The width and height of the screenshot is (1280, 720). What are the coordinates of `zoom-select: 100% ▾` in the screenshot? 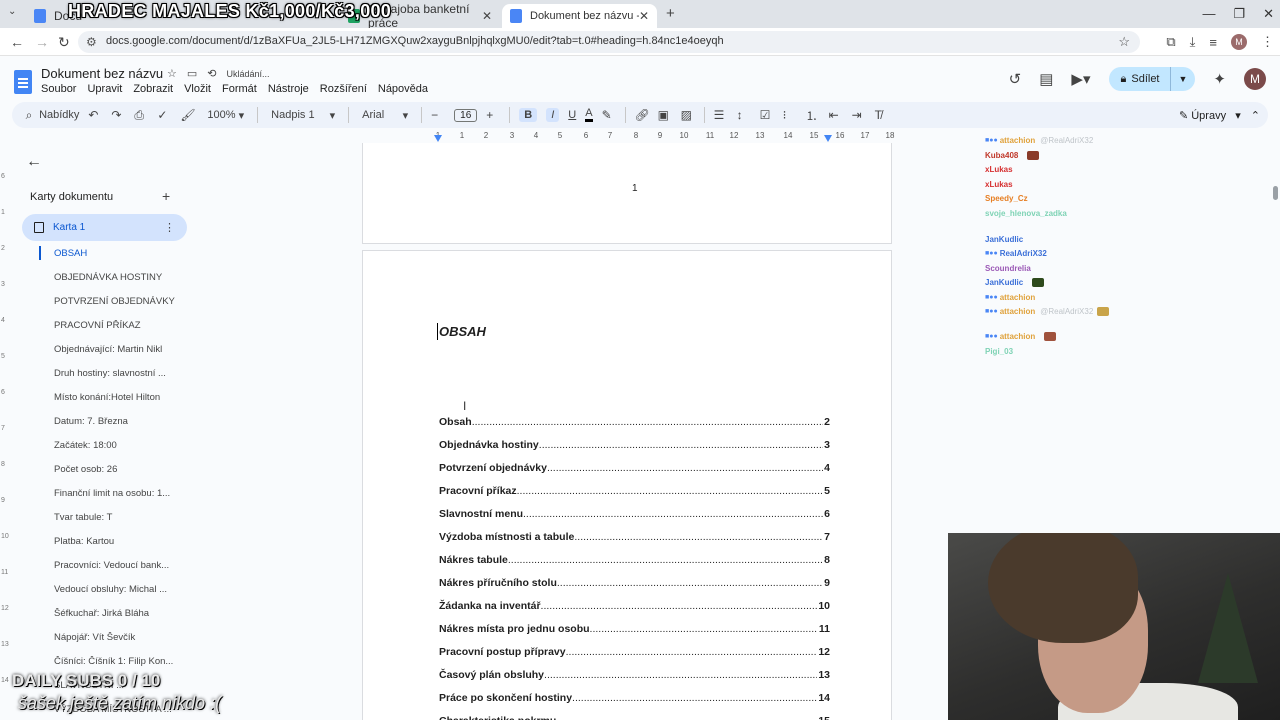 It's located at (225, 115).